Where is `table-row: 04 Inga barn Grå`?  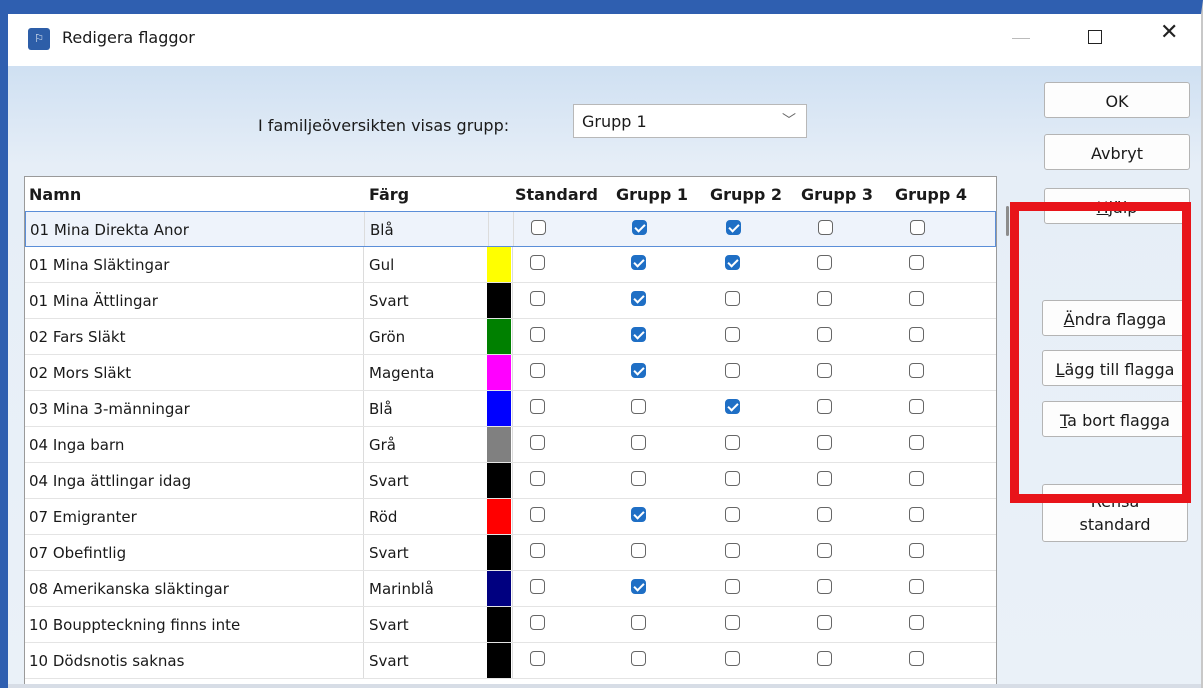
table-row: 04 Inga barn Grå is located at coordinates (510, 445).